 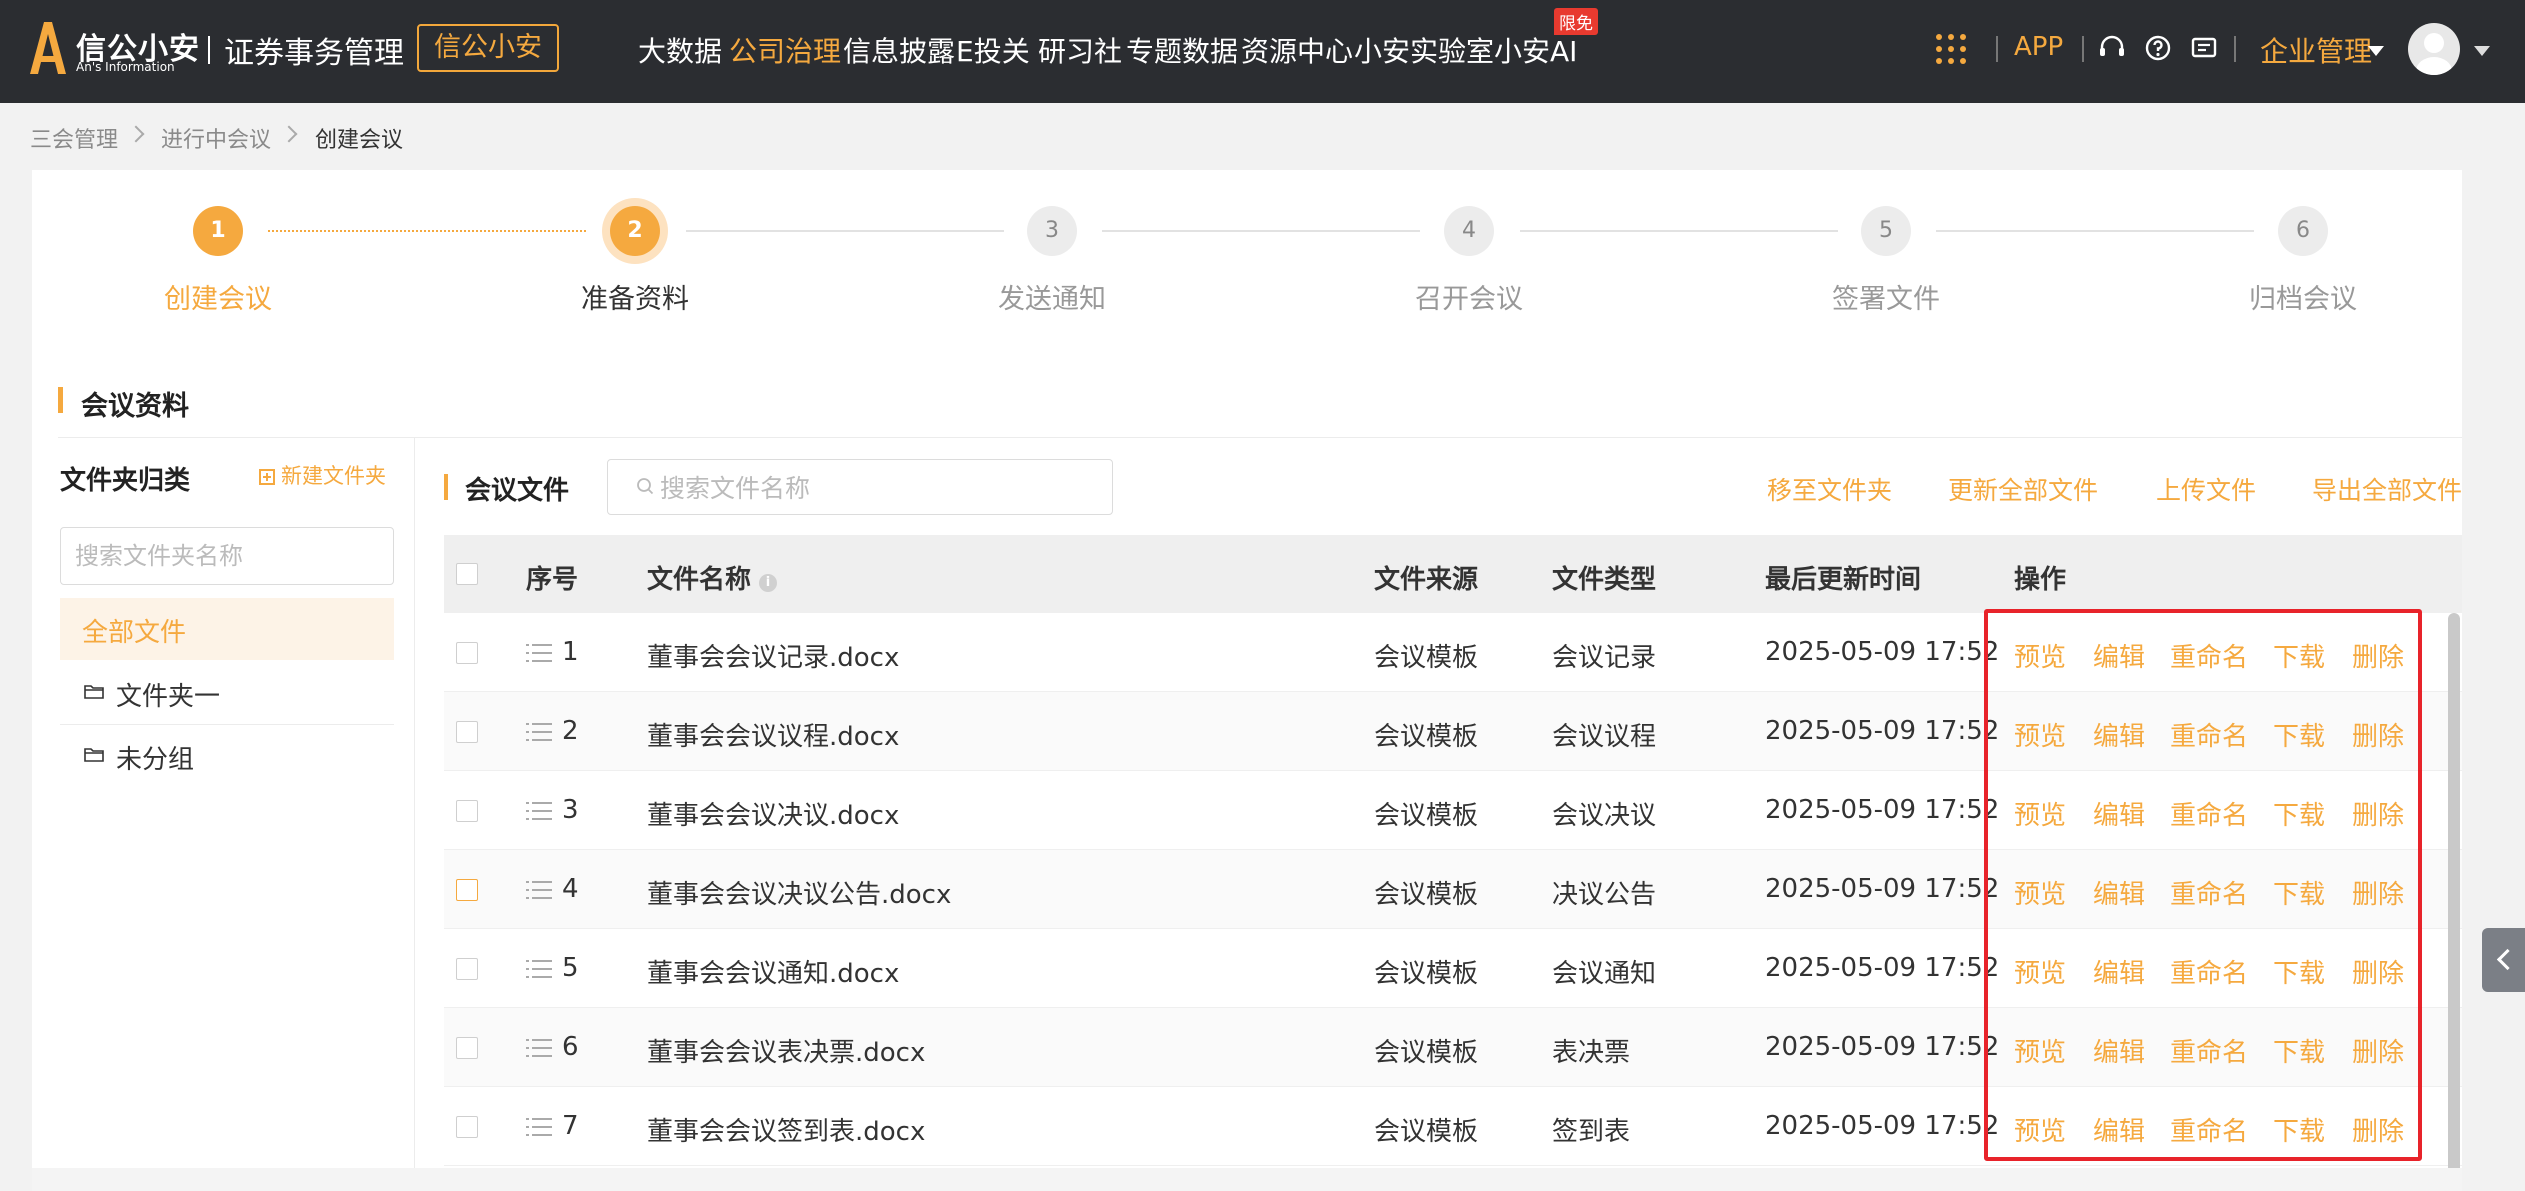 What do you see at coordinates (1535, 50) in the screenshot?
I see `nav-item-ai: 小安AI` at bounding box center [1535, 50].